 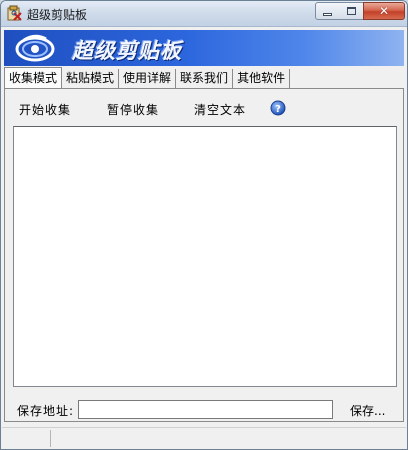 I want to click on tab-contact-us: 联系我们, so click(x=205, y=79).